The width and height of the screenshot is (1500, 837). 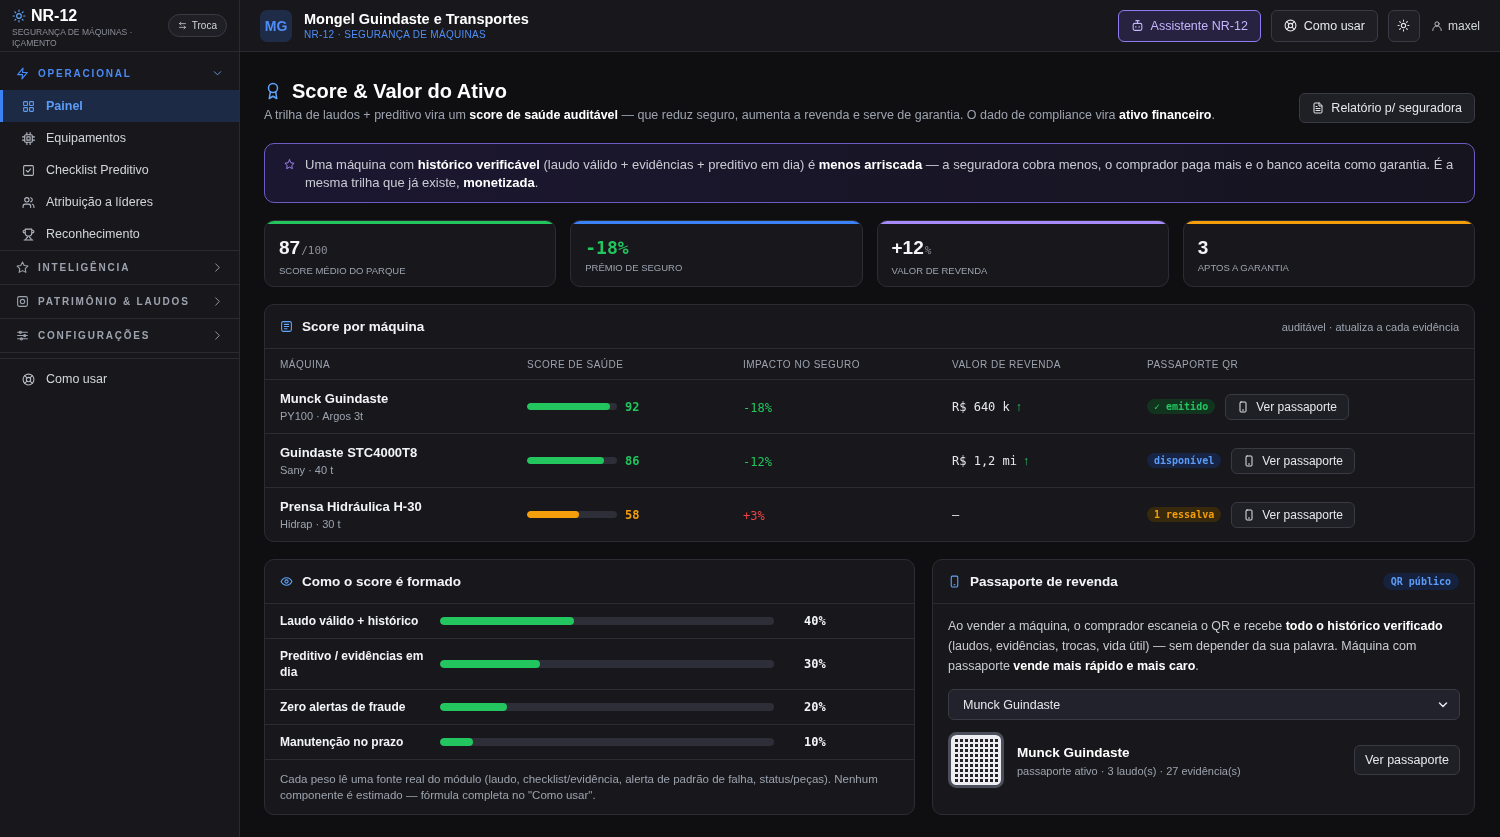 I want to click on lifebuoy-icon, so click(x=1290, y=25).